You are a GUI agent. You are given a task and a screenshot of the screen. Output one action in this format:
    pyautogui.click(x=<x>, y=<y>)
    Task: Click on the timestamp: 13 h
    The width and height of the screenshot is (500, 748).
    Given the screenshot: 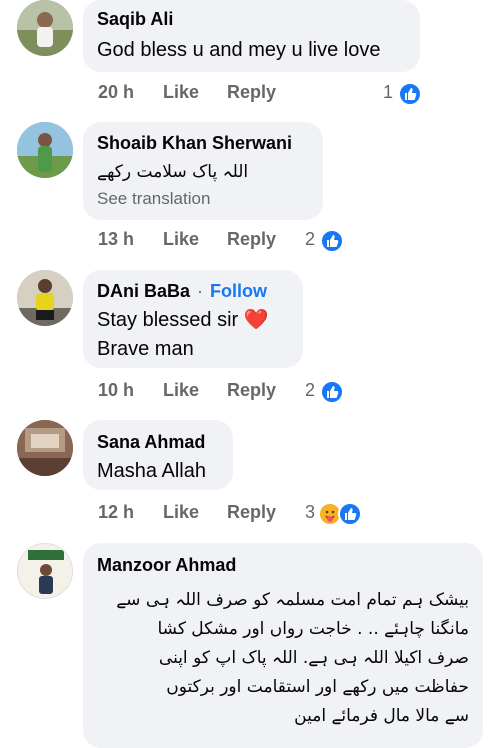 What is the action you would take?
    pyautogui.click(x=116, y=239)
    